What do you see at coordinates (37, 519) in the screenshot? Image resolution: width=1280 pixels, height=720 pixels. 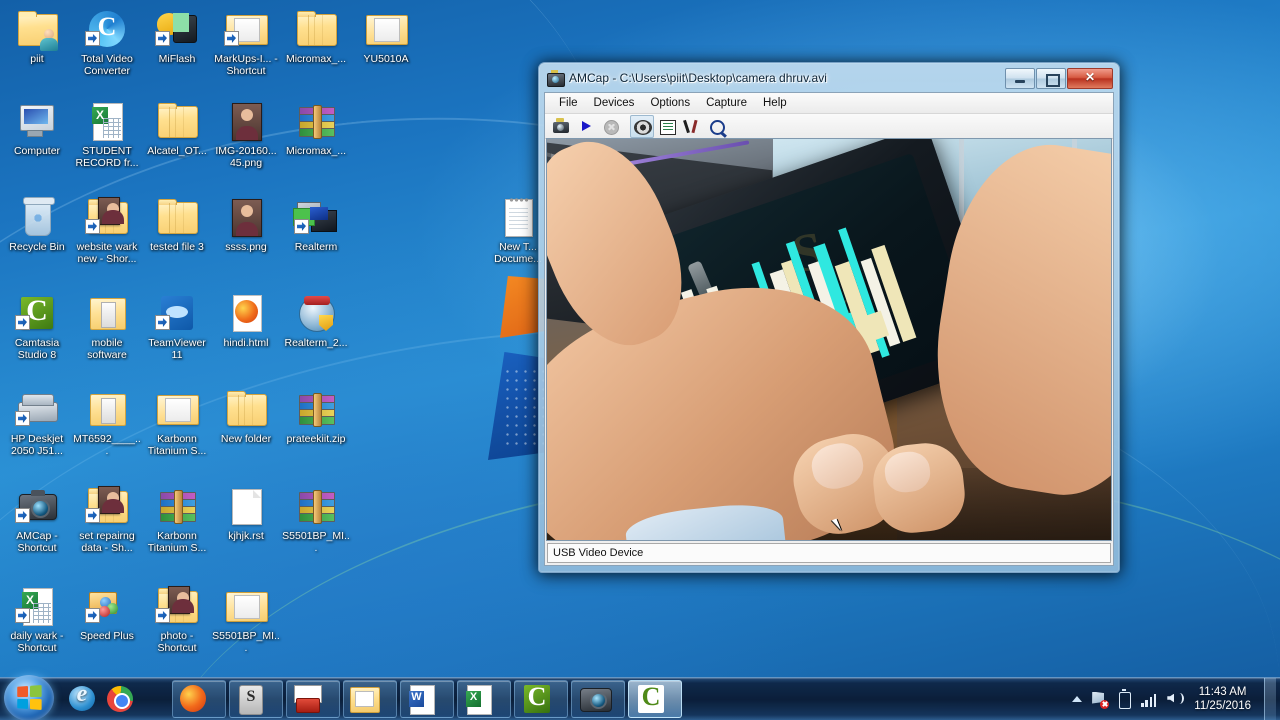 I see `desktop-icon: AMCap - Shortcut` at bounding box center [37, 519].